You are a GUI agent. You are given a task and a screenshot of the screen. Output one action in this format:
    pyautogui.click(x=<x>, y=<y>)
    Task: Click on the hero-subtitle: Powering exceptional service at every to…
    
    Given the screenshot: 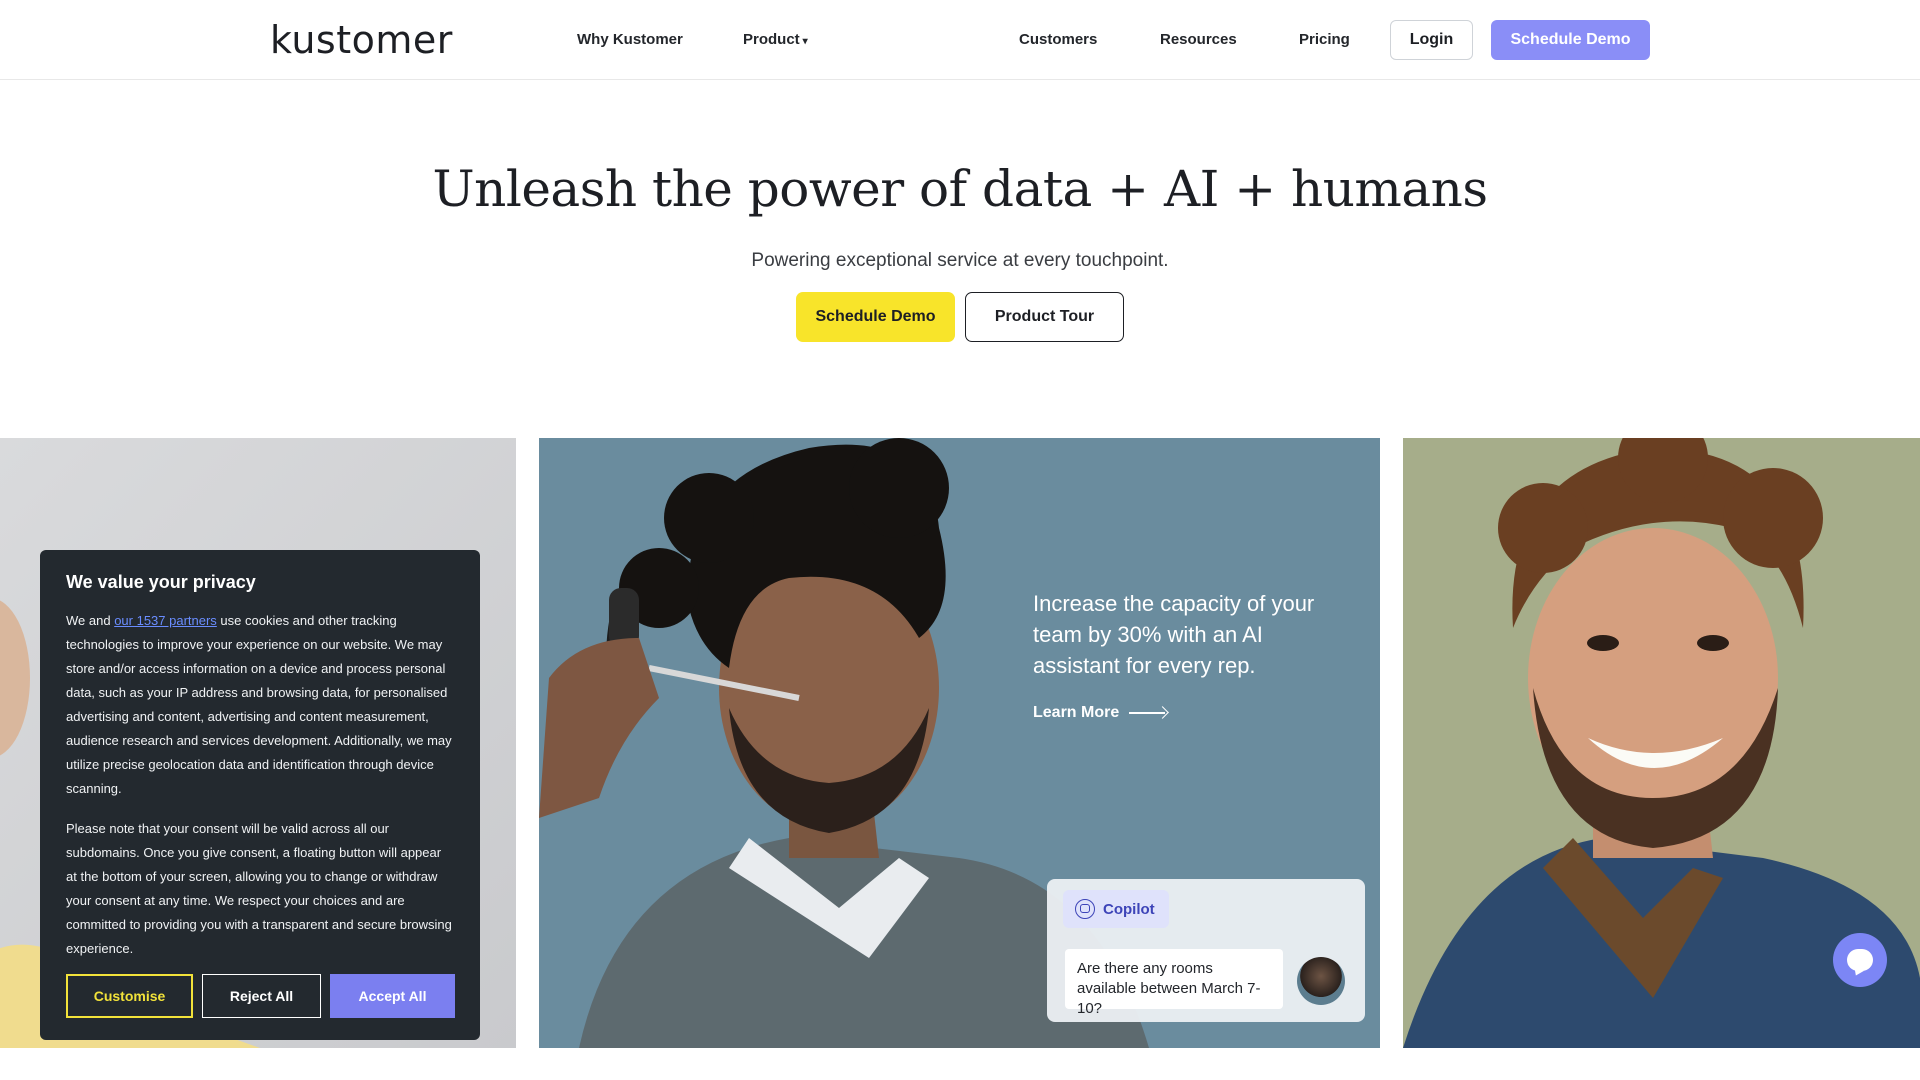 What is the action you would take?
    pyautogui.click(x=960, y=260)
    